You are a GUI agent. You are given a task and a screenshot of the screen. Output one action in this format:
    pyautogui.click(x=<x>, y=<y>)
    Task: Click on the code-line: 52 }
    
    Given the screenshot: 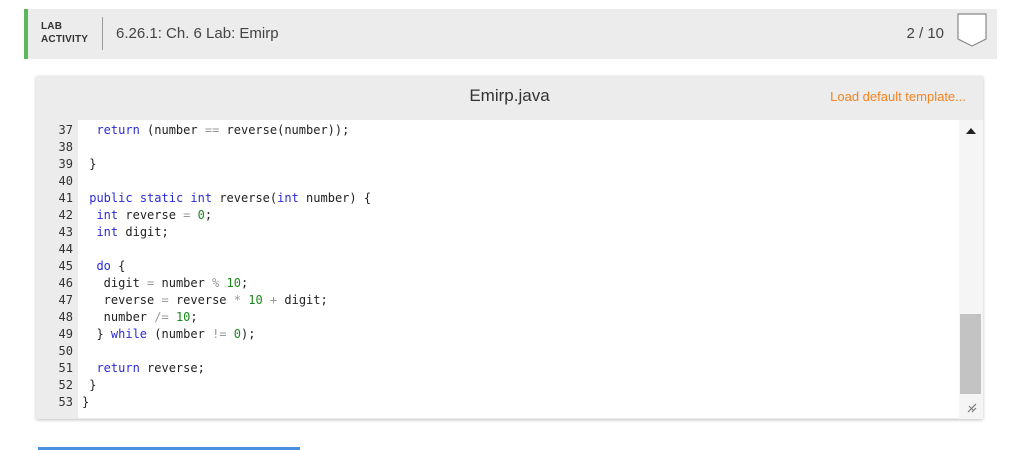 What is the action you would take?
    pyautogui.click(x=497, y=385)
    